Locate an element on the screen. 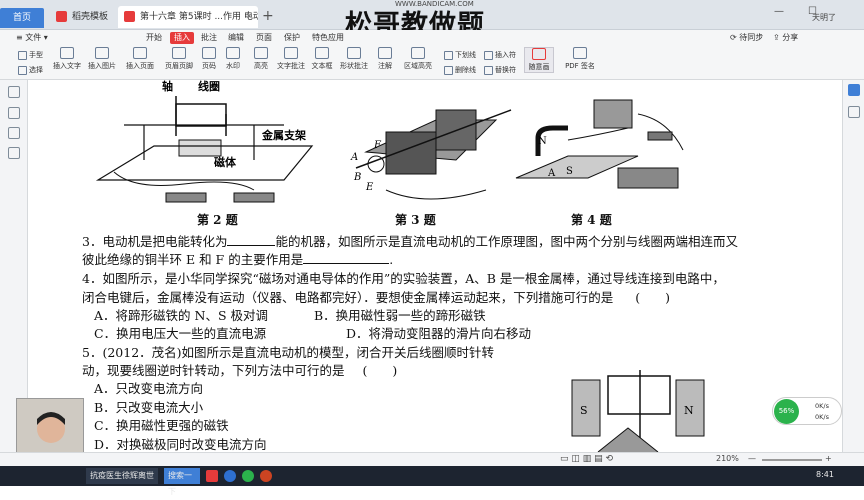 The width and height of the screenshot is (864, 500). share-label: 分享 is located at coordinates (790, 37).